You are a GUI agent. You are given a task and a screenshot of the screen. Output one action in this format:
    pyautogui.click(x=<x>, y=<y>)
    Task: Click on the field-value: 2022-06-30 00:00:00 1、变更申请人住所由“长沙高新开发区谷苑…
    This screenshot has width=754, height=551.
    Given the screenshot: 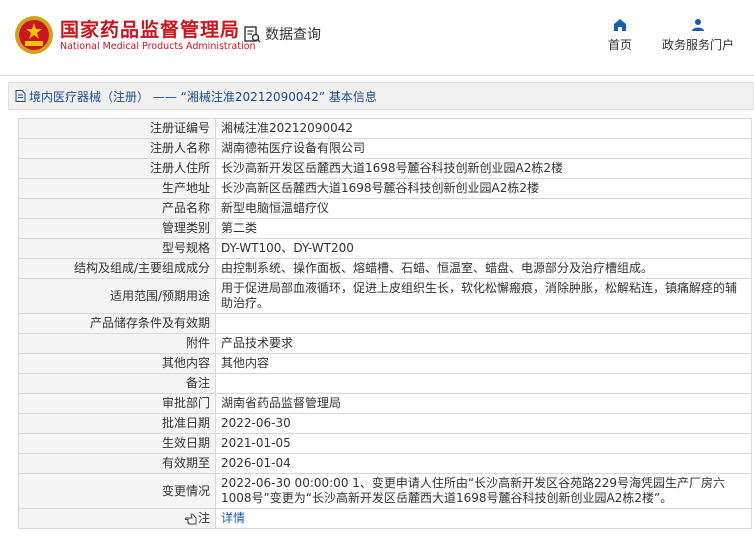 What is the action you would take?
    pyautogui.click(x=483, y=491)
    